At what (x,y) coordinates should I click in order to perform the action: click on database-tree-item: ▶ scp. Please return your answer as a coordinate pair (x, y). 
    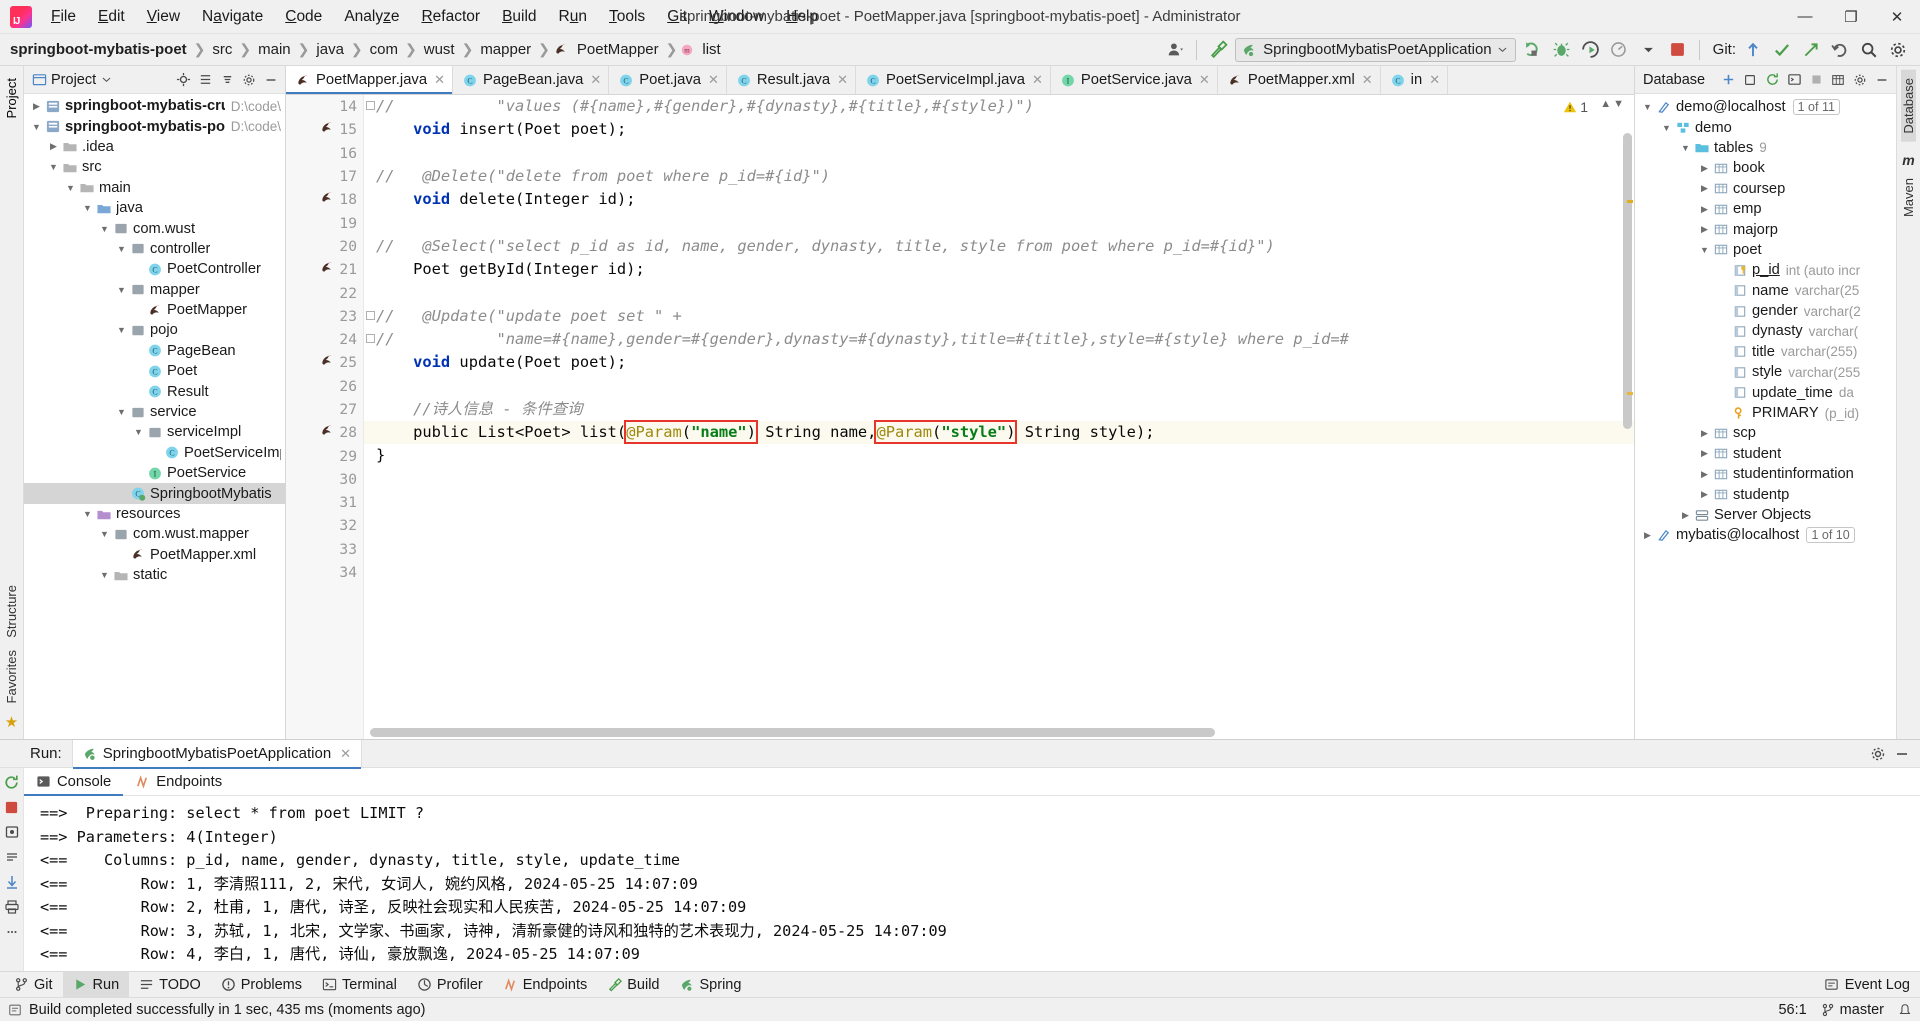
    Looking at the image, I should click on (1765, 433).